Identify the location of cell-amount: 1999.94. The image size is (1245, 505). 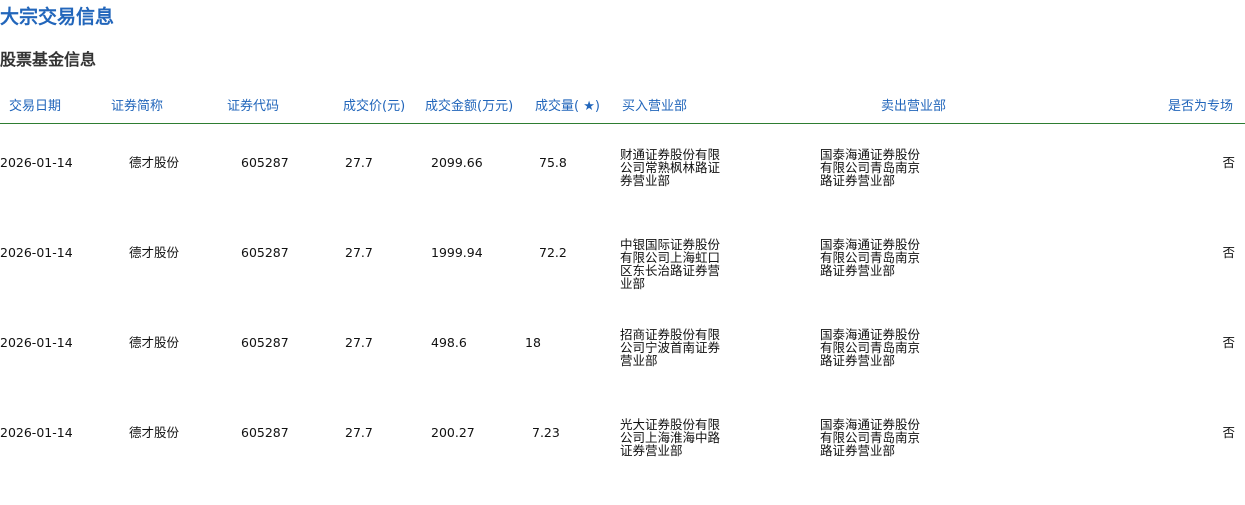
(457, 252).